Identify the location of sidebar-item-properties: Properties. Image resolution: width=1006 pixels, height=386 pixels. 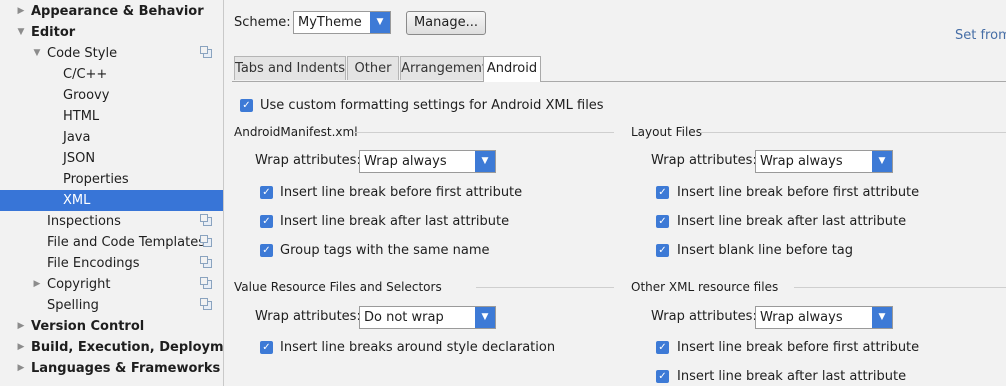
(111, 179).